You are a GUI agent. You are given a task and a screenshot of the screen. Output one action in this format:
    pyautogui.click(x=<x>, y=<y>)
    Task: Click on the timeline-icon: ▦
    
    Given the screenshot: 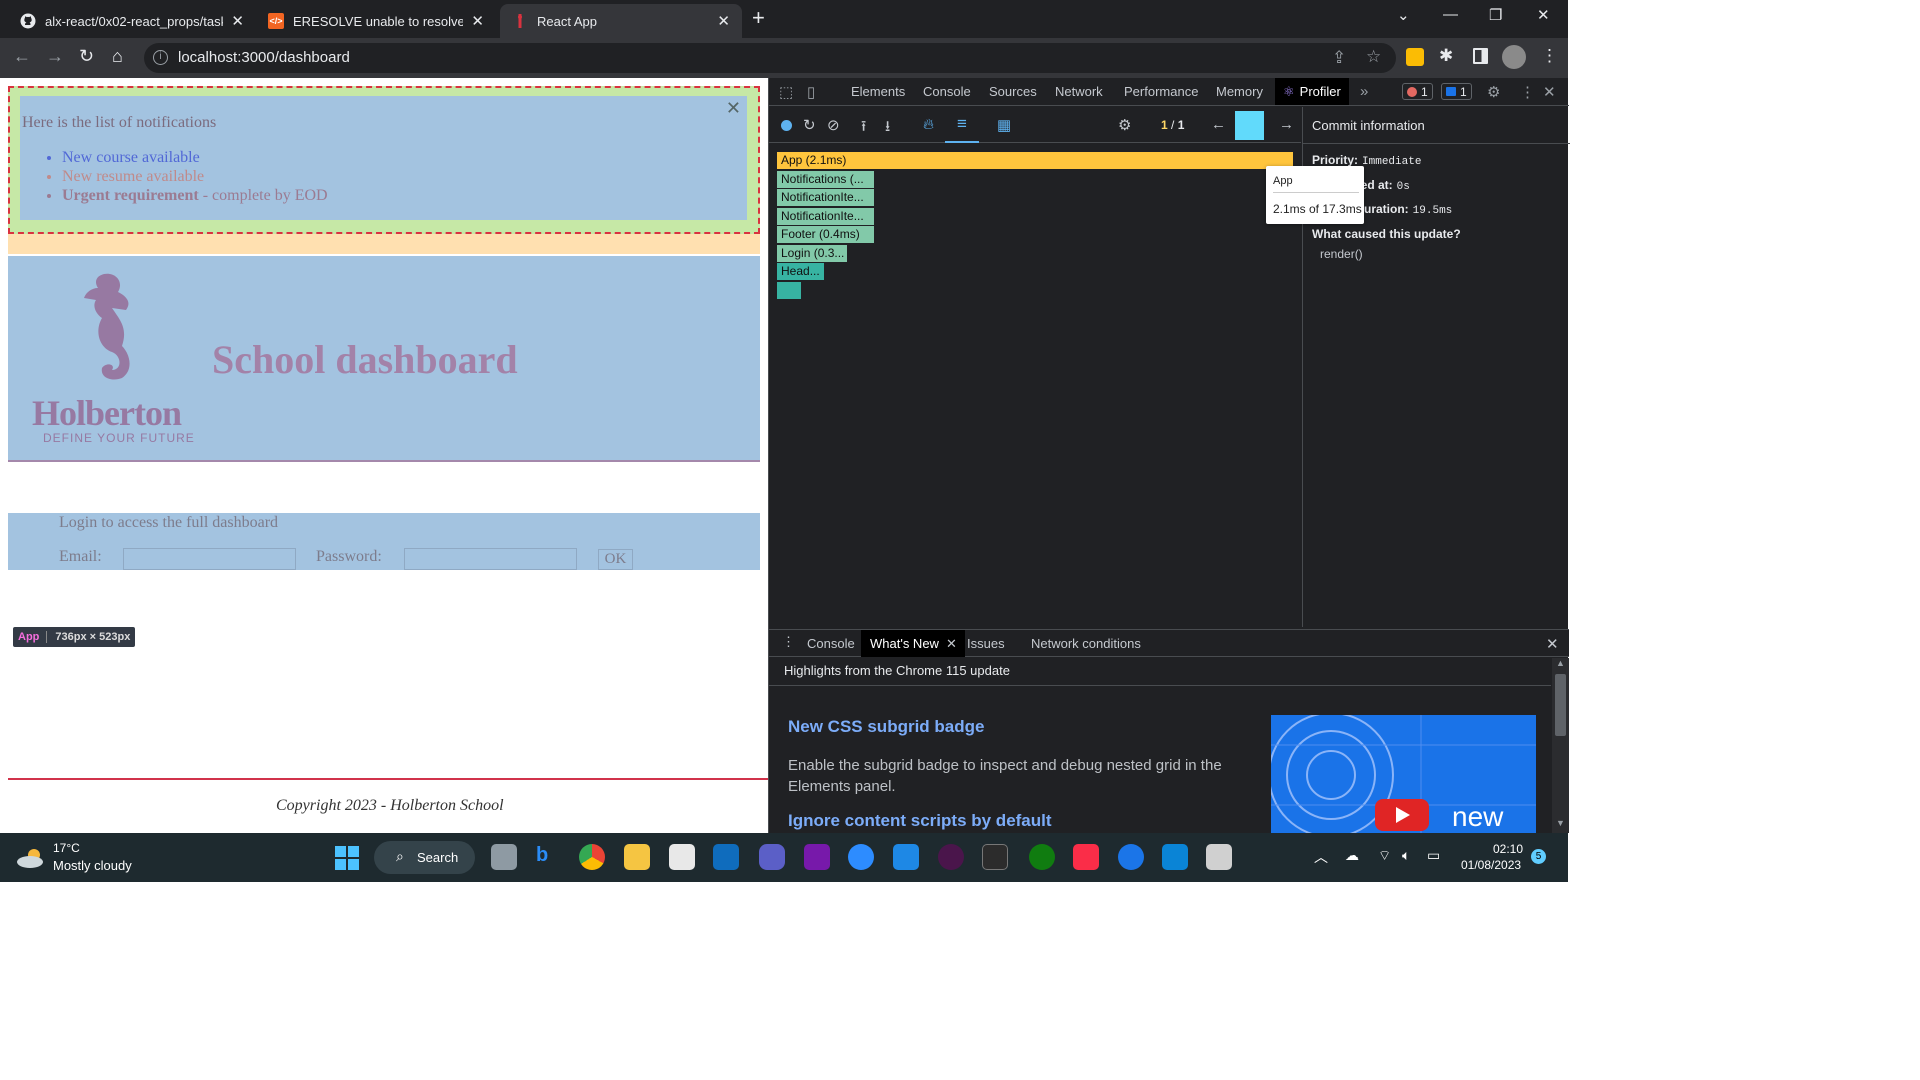 What is the action you would take?
    pyautogui.click(x=1004, y=125)
    